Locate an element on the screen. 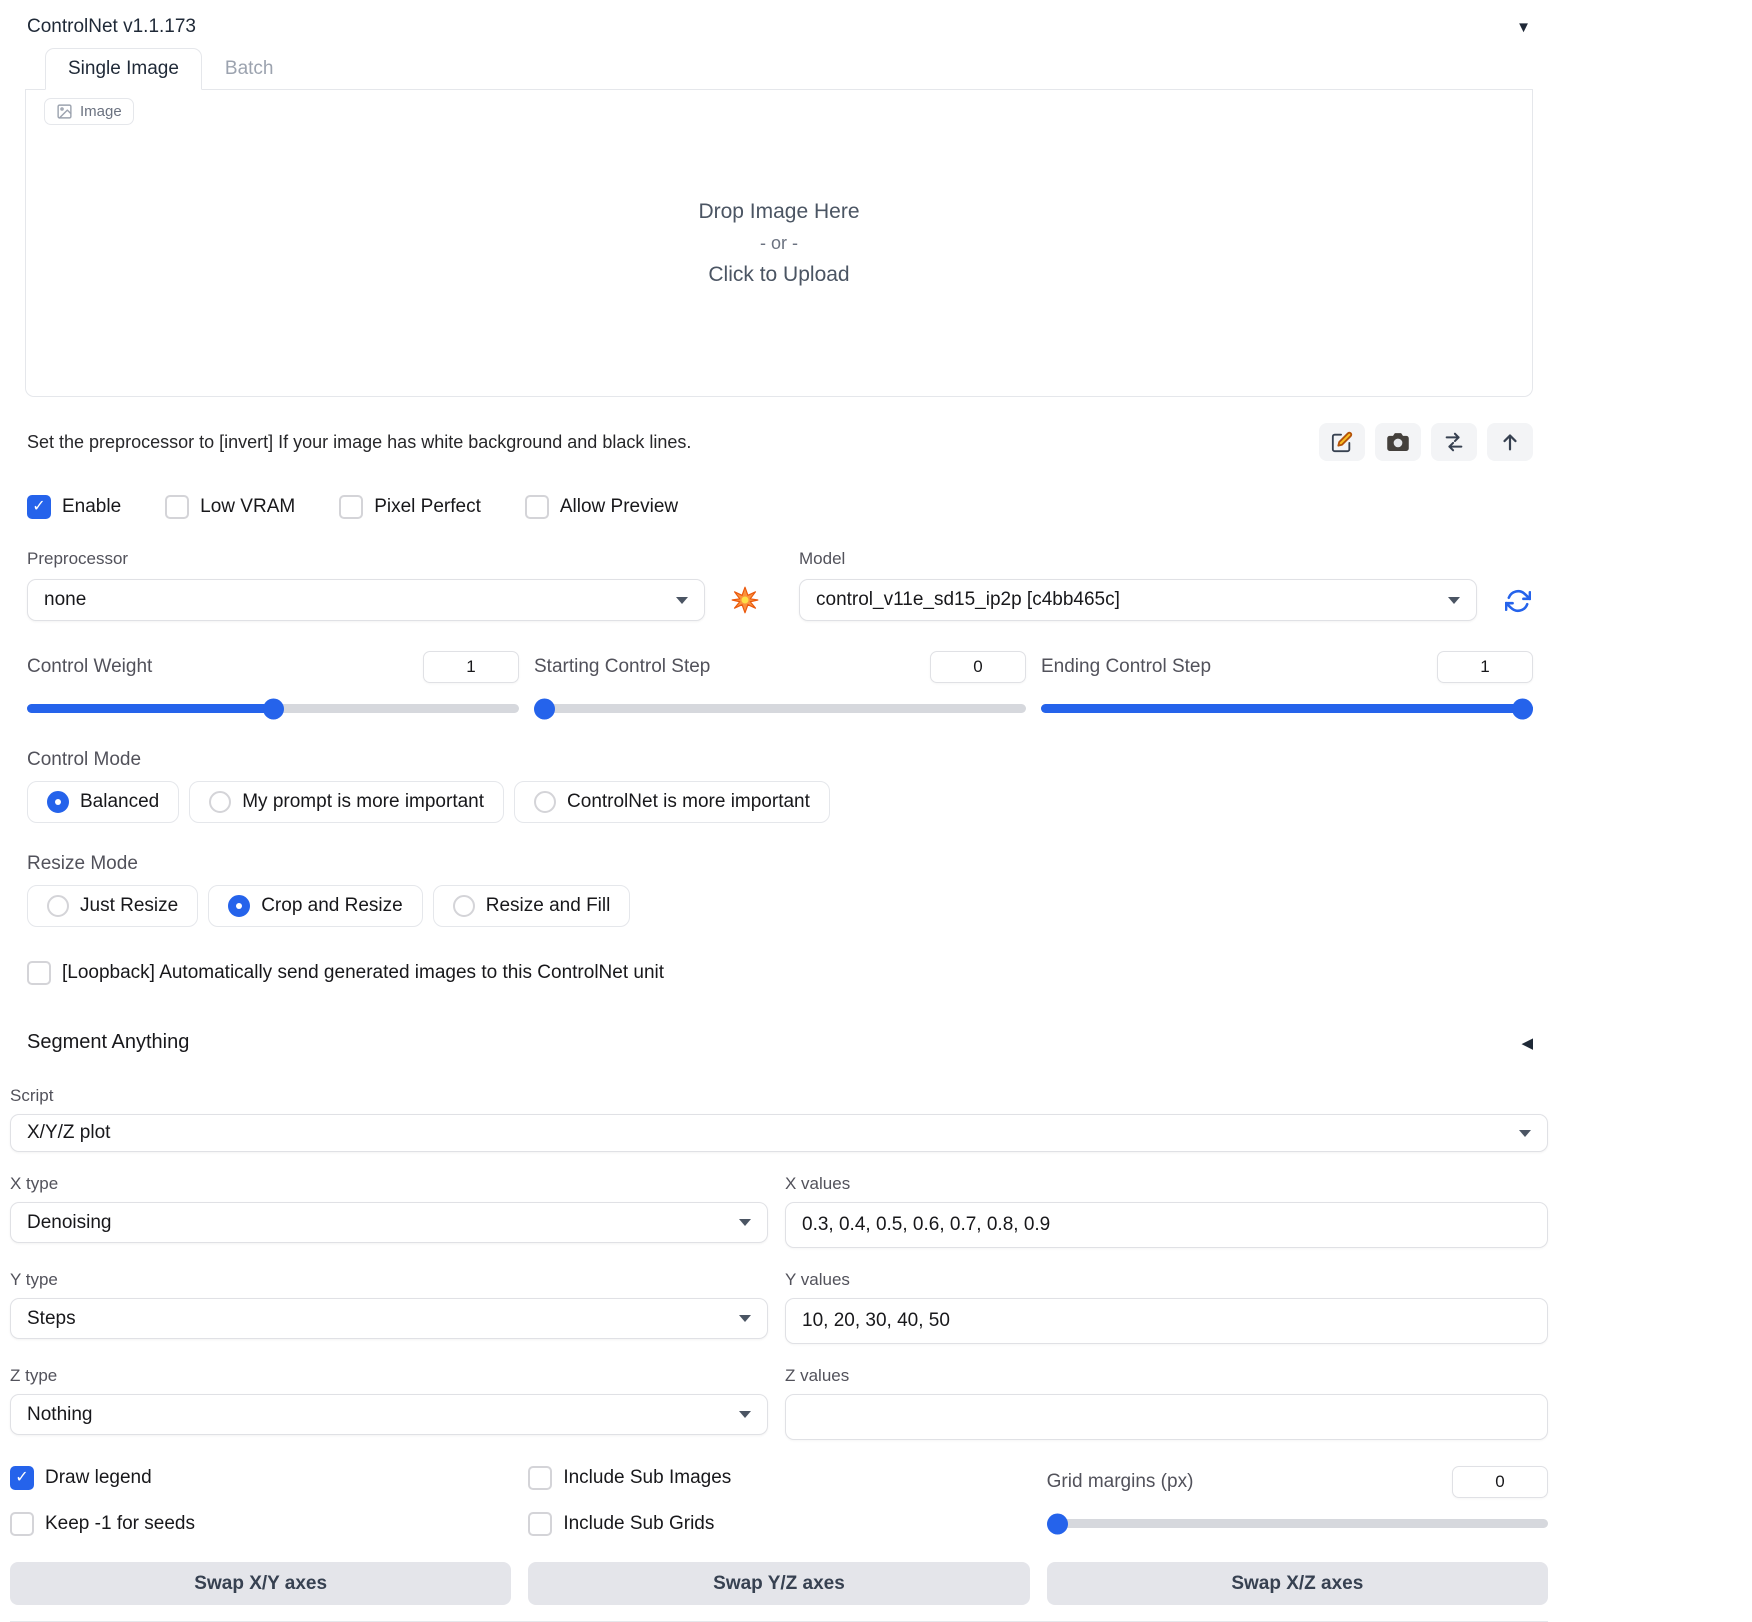 This screenshot has width=1752, height=1622. control-mode-controlnet-important: ControlNet is more important is located at coordinates (672, 802).